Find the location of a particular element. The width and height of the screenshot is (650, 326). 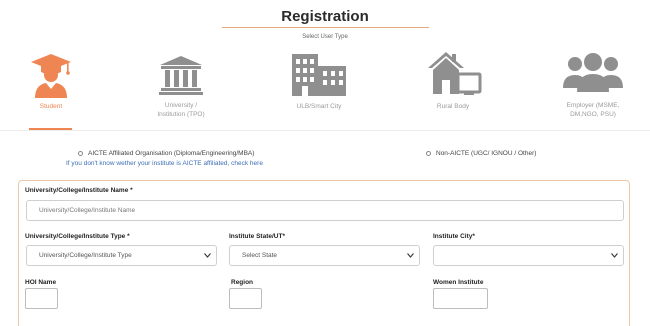

institute-name-input: University/College/Institute Name is located at coordinates (325, 210).